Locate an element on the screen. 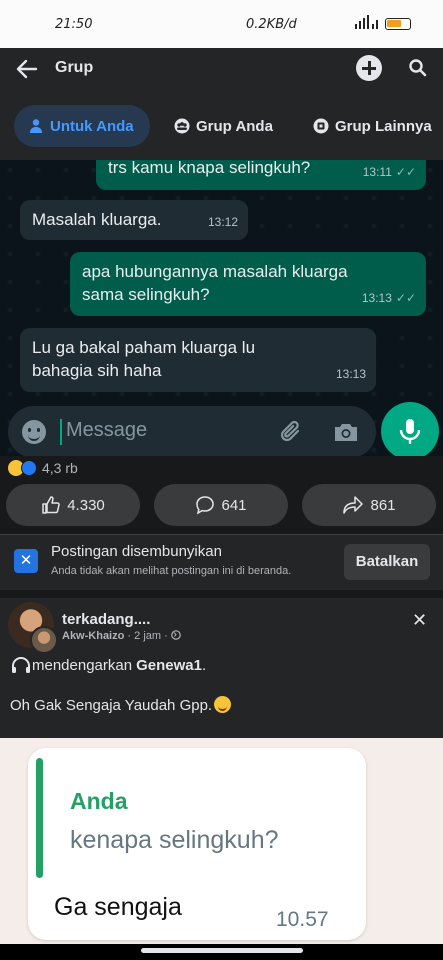  post-actions: 4.330 641 861 is located at coordinates (221, 505).